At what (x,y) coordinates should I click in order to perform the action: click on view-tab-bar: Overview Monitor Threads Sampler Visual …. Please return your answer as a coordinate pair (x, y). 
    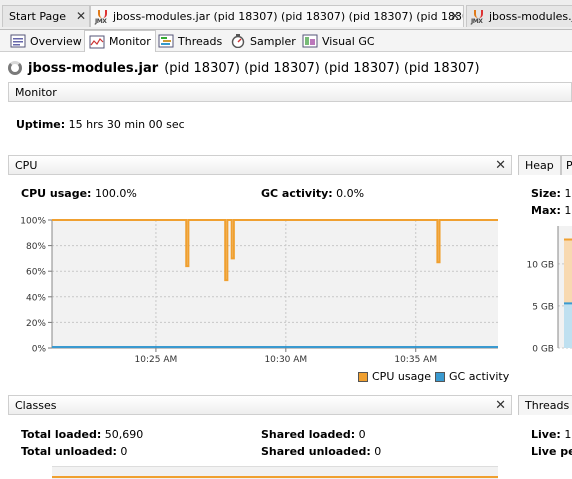
    Looking at the image, I should click on (286, 41).